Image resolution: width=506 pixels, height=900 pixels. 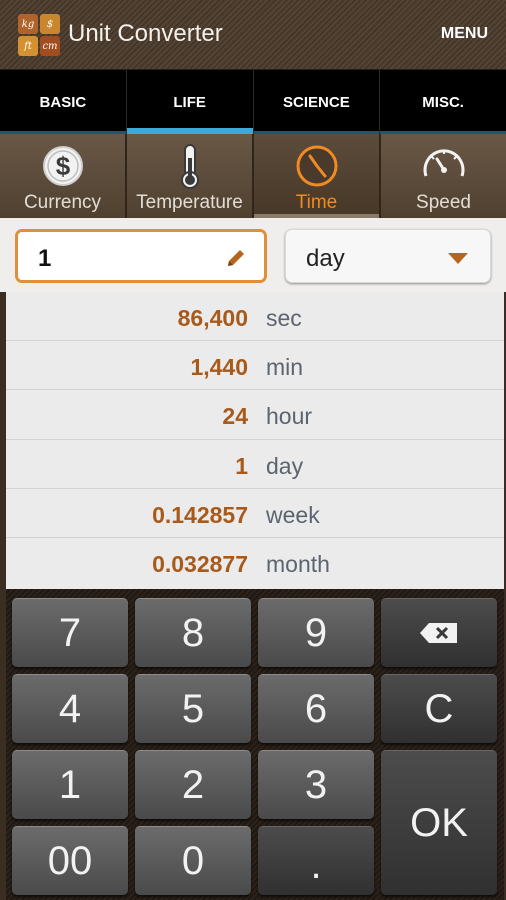 I want to click on key-0: 0, so click(x=193, y=860).